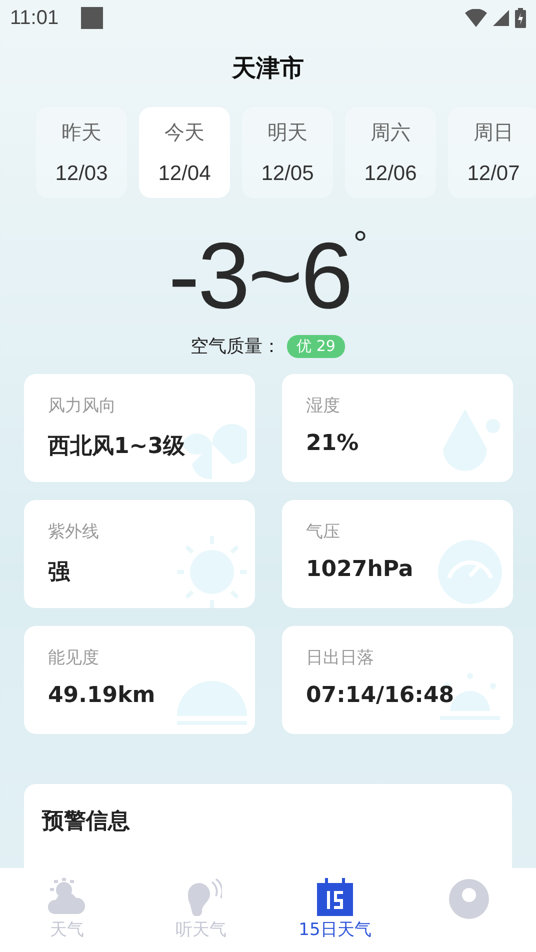 Image resolution: width=536 pixels, height=952 pixels. What do you see at coordinates (520, 18) in the screenshot?
I see `battery-icon` at bounding box center [520, 18].